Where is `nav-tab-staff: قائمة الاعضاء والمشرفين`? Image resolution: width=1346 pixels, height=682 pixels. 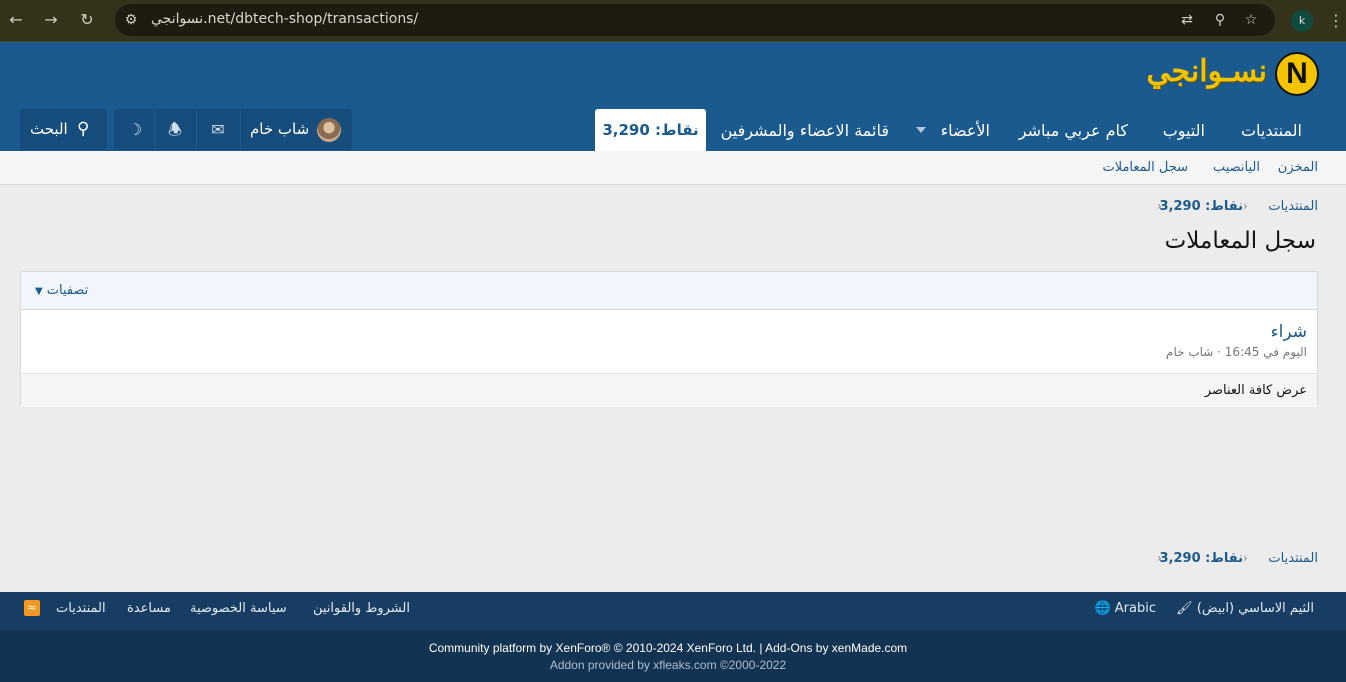
nav-tab-staff: قائمة الاعضاء والمشرفين is located at coordinates (805, 130).